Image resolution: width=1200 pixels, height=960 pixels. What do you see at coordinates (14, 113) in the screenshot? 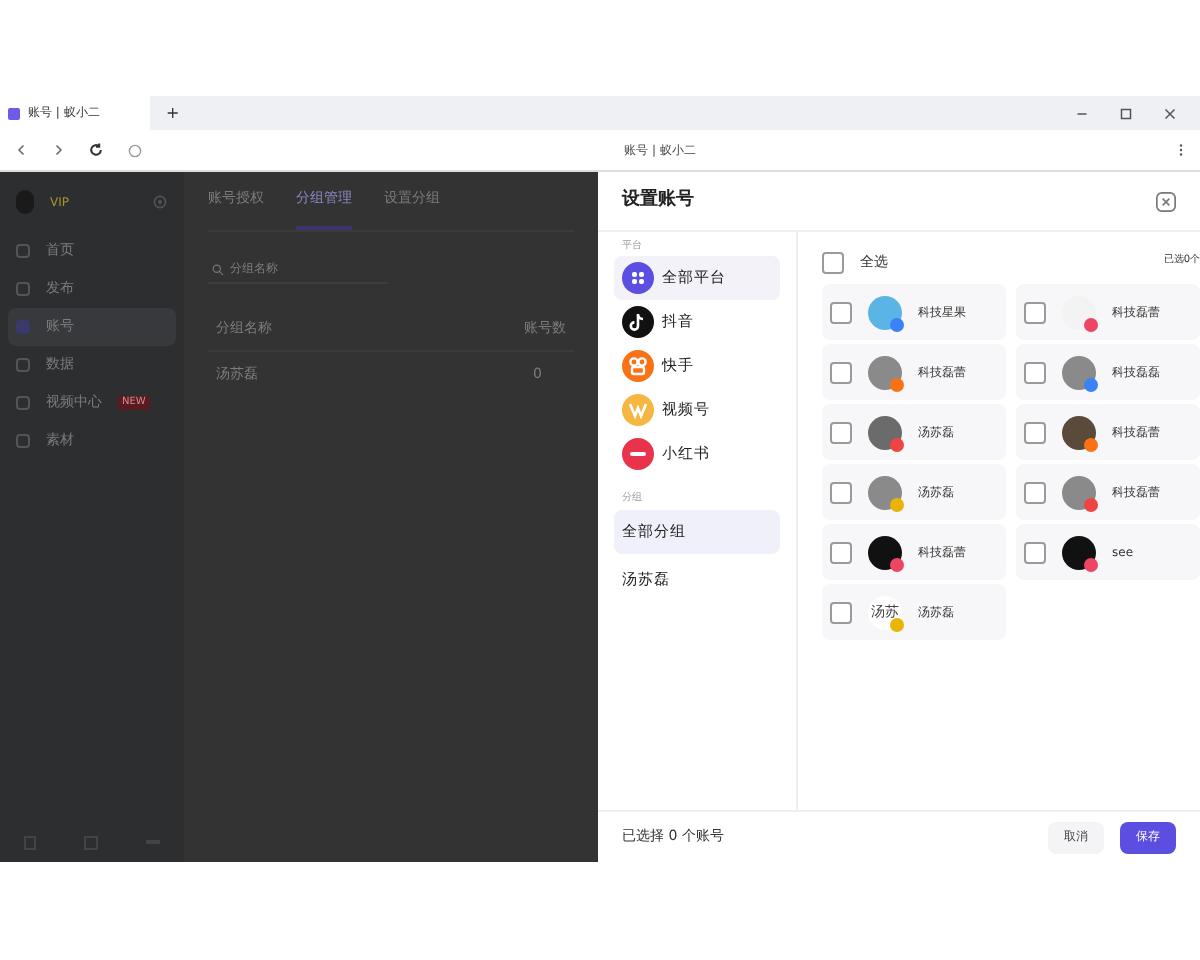
I see `app-logo-icon` at bounding box center [14, 113].